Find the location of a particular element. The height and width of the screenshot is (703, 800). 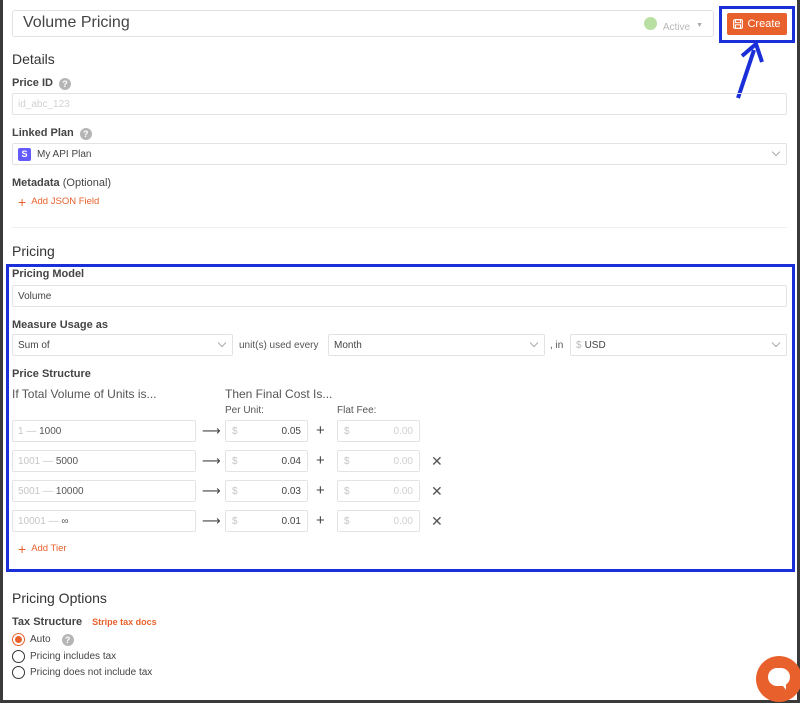

page-title: Volume Pricing is located at coordinates (76, 22).